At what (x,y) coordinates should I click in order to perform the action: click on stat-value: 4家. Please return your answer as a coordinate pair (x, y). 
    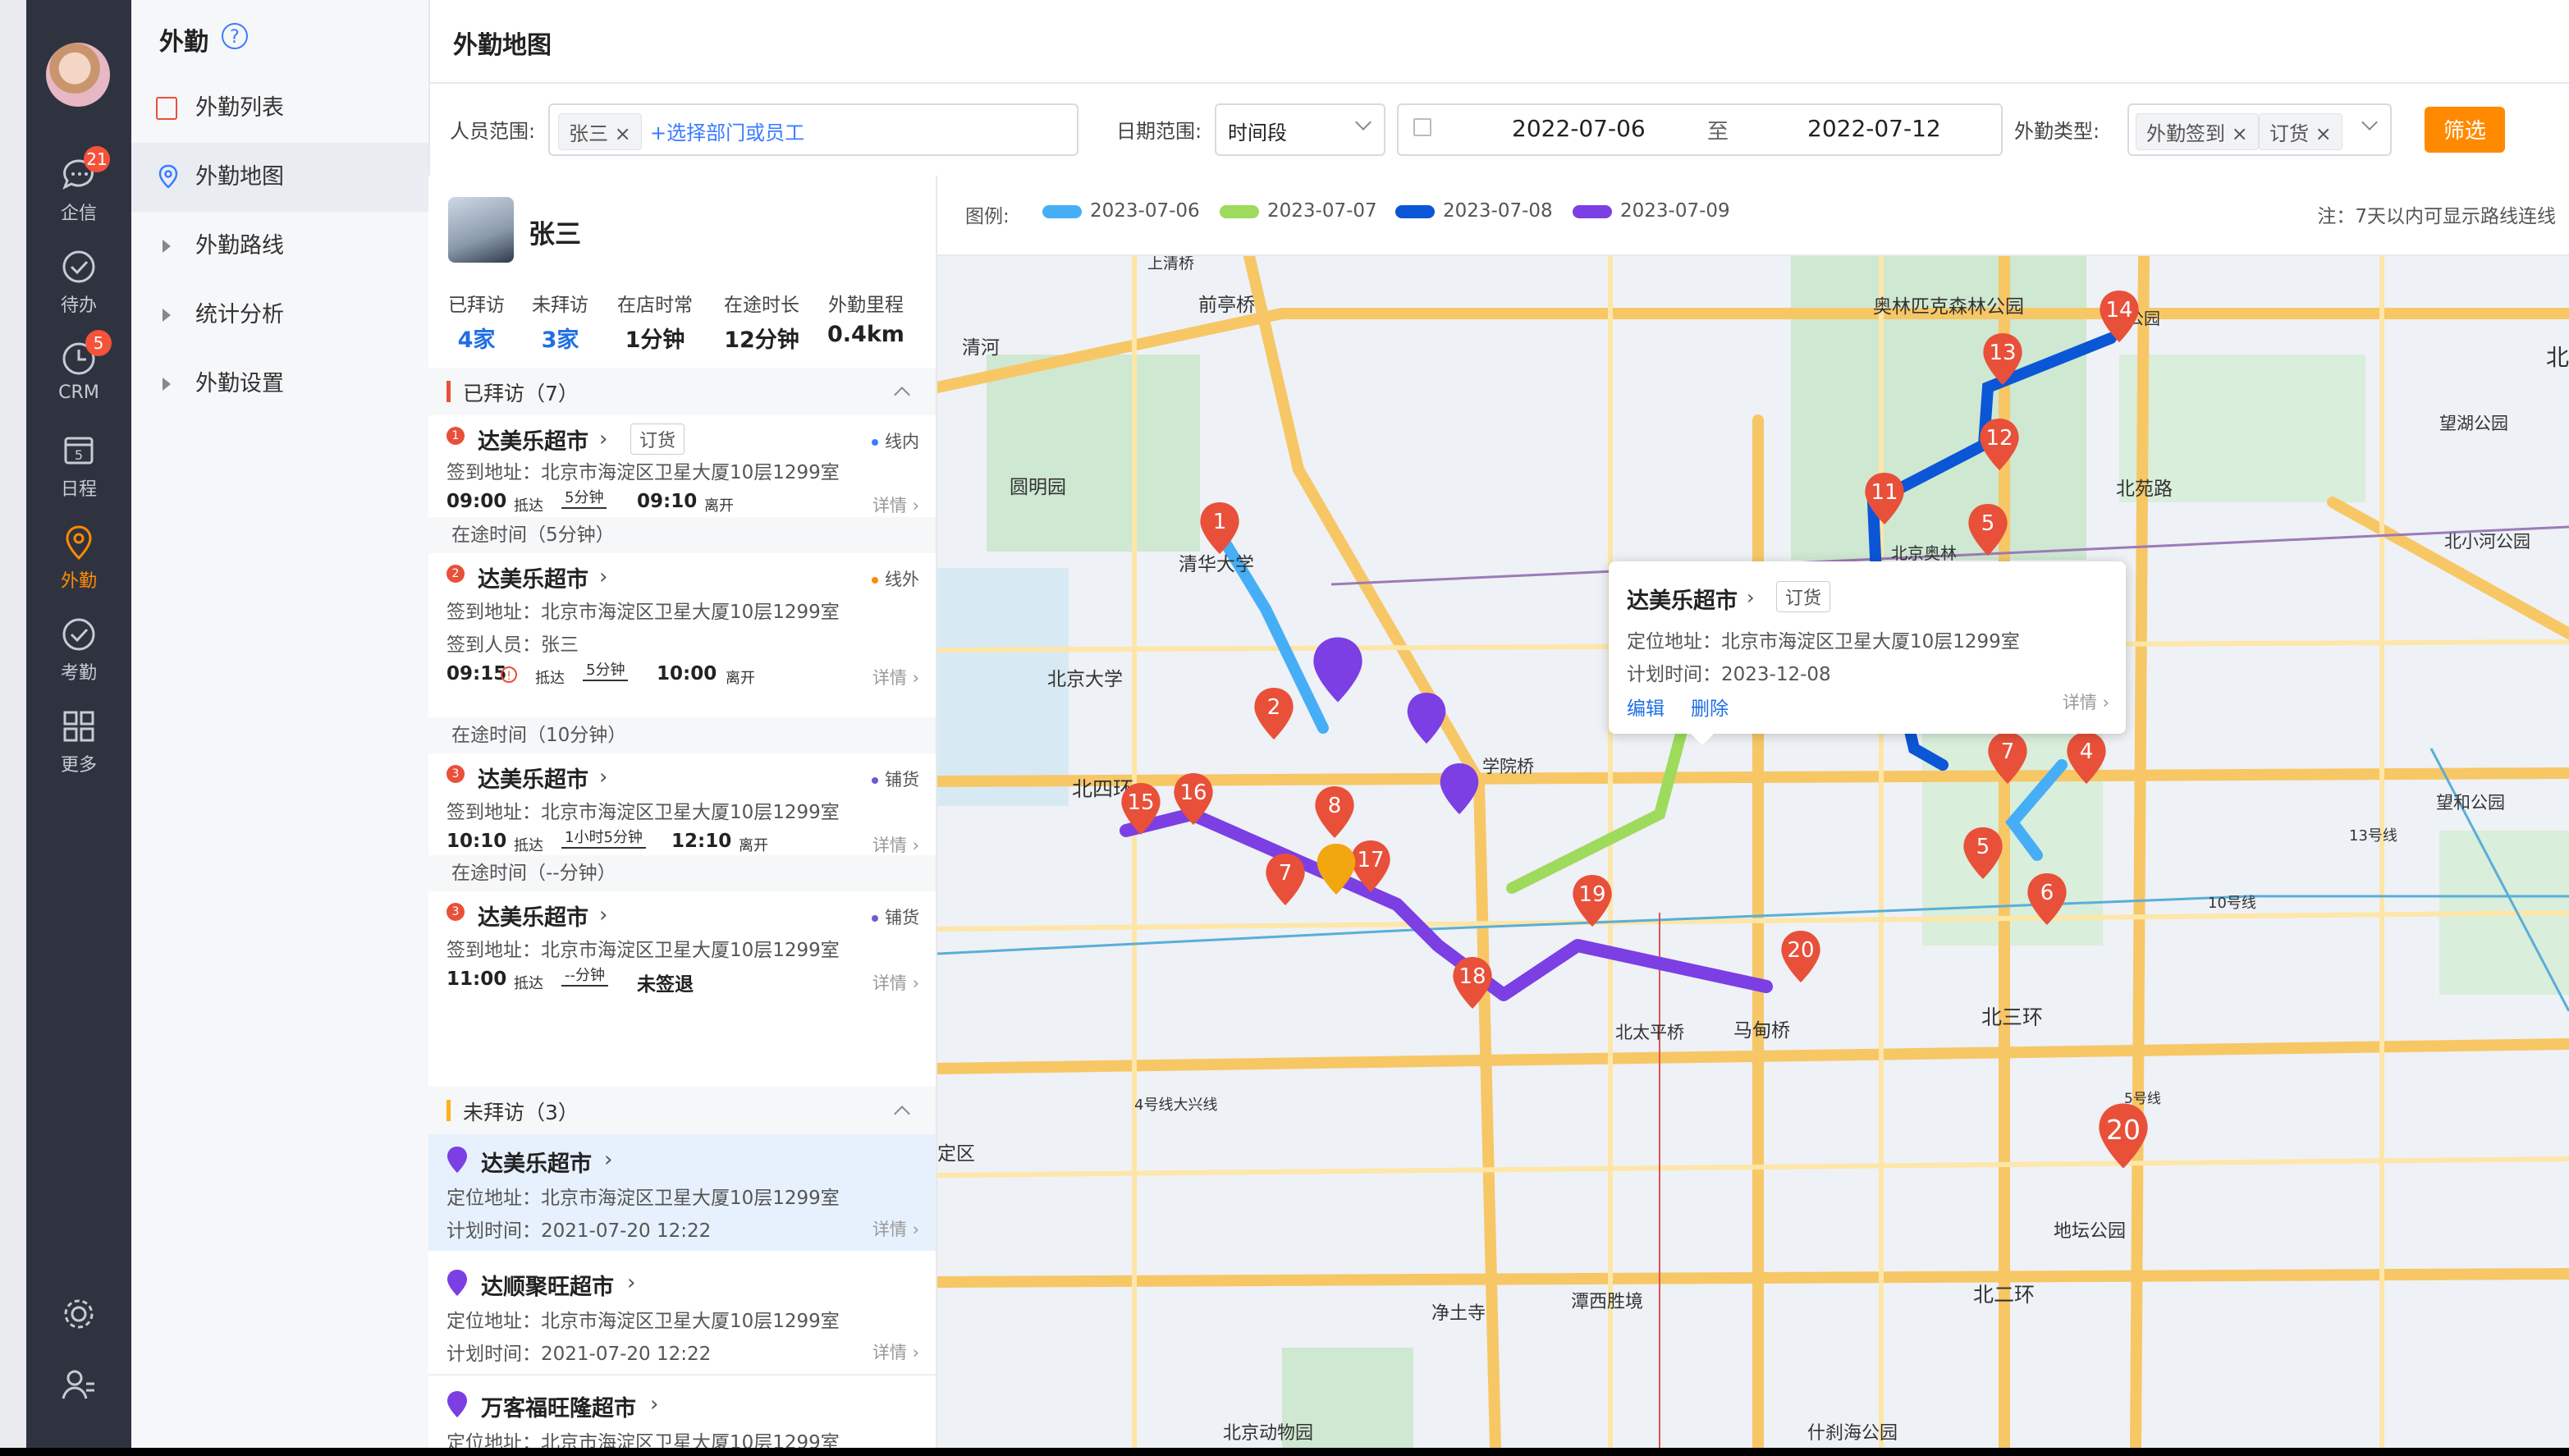
    Looking at the image, I should click on (476, 338).